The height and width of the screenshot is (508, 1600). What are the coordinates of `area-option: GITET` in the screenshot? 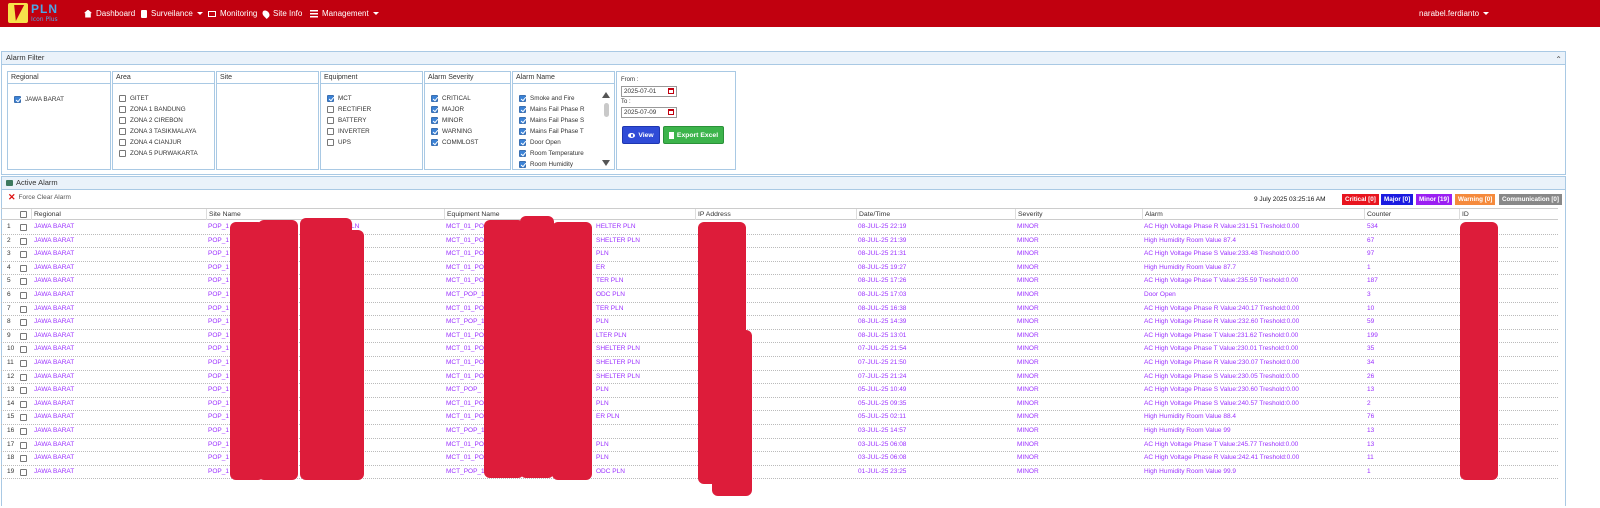 It's located at (134, 98).